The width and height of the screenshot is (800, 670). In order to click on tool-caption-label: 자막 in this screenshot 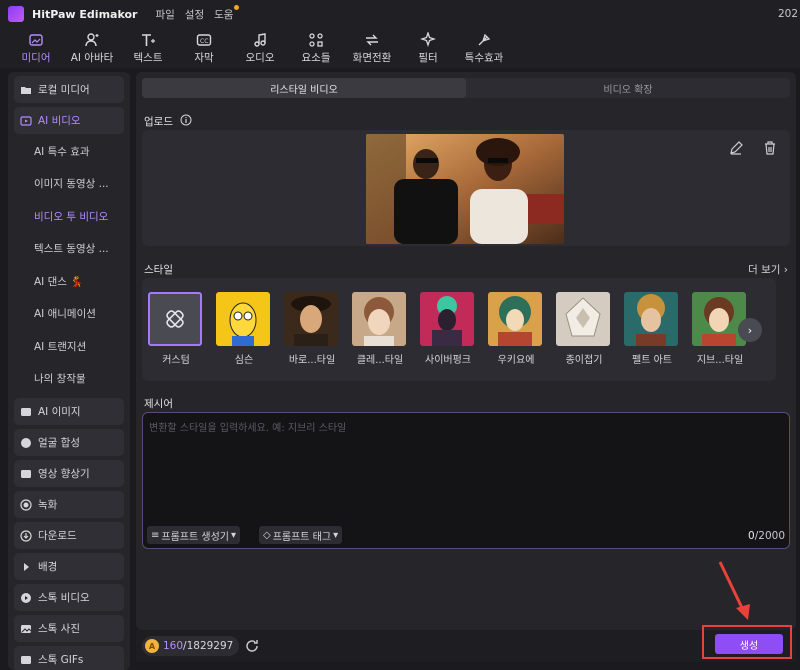, I will do `click(204, 57)`.